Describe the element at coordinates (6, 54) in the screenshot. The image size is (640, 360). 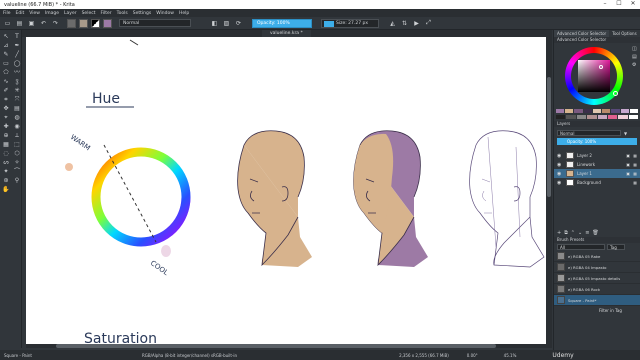
I see `brush-tool-icon: ✎` at that location.